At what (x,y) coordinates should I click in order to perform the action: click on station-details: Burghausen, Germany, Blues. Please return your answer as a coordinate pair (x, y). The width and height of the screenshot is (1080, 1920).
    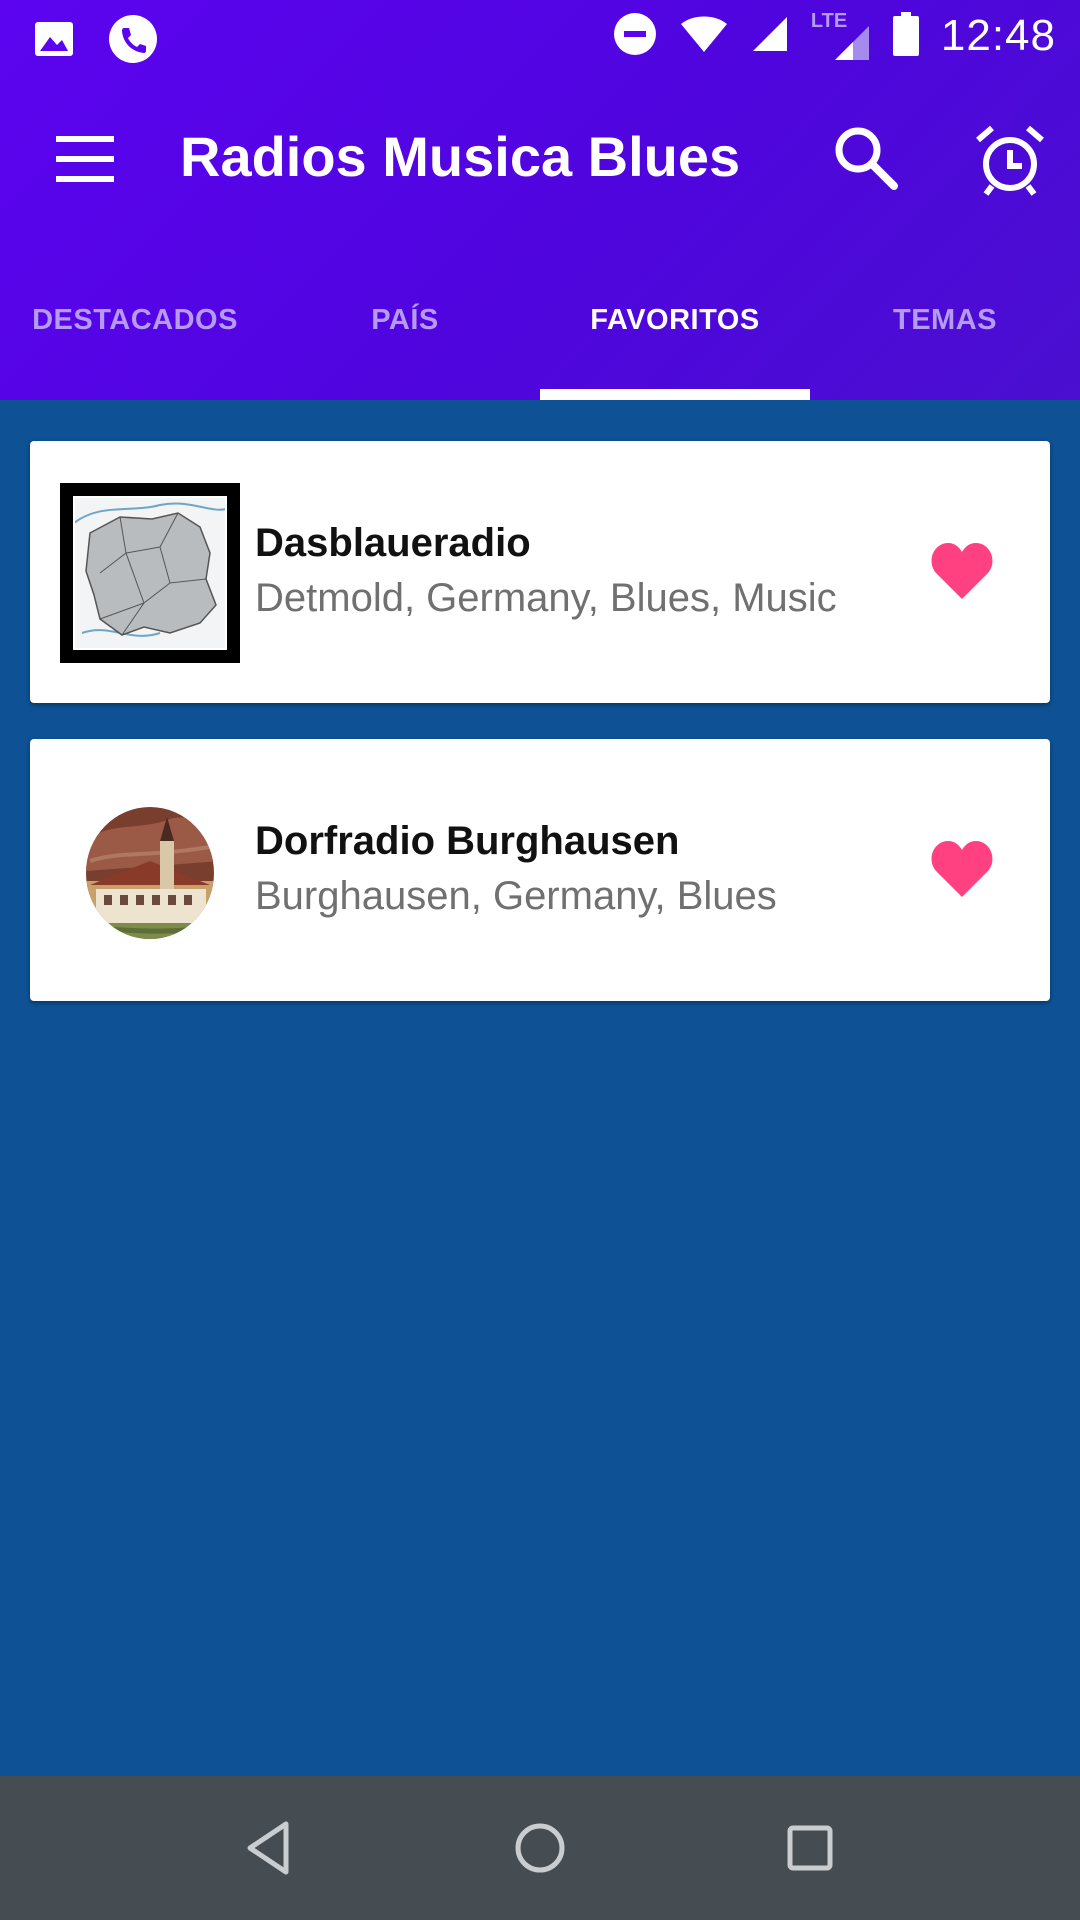
    Looking at the image, I should click on (516, 896).